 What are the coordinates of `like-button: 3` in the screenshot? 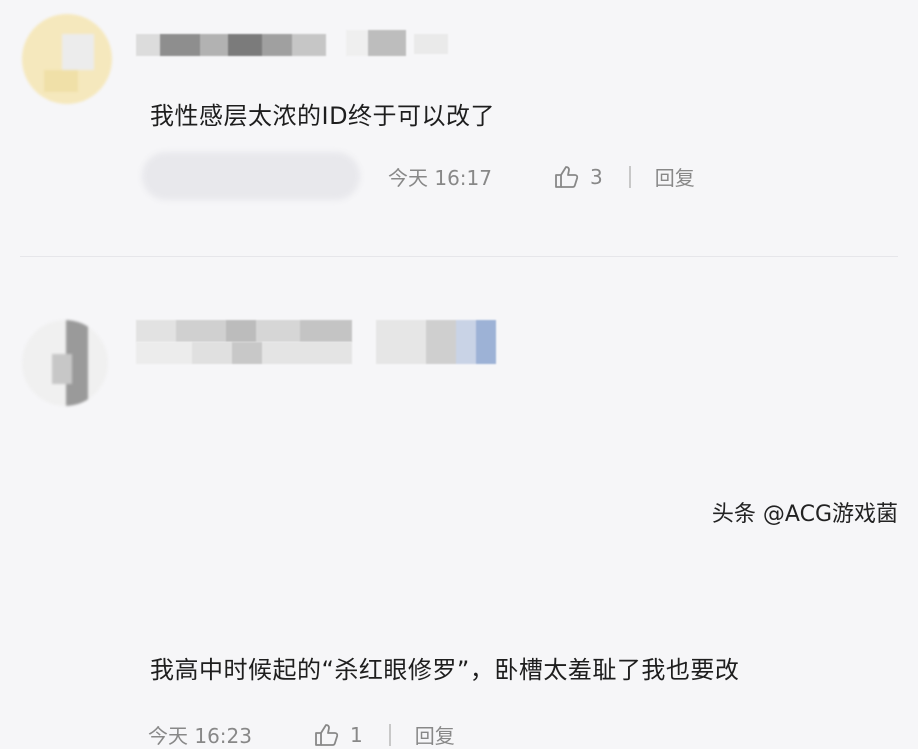 It's located at (578, 177).